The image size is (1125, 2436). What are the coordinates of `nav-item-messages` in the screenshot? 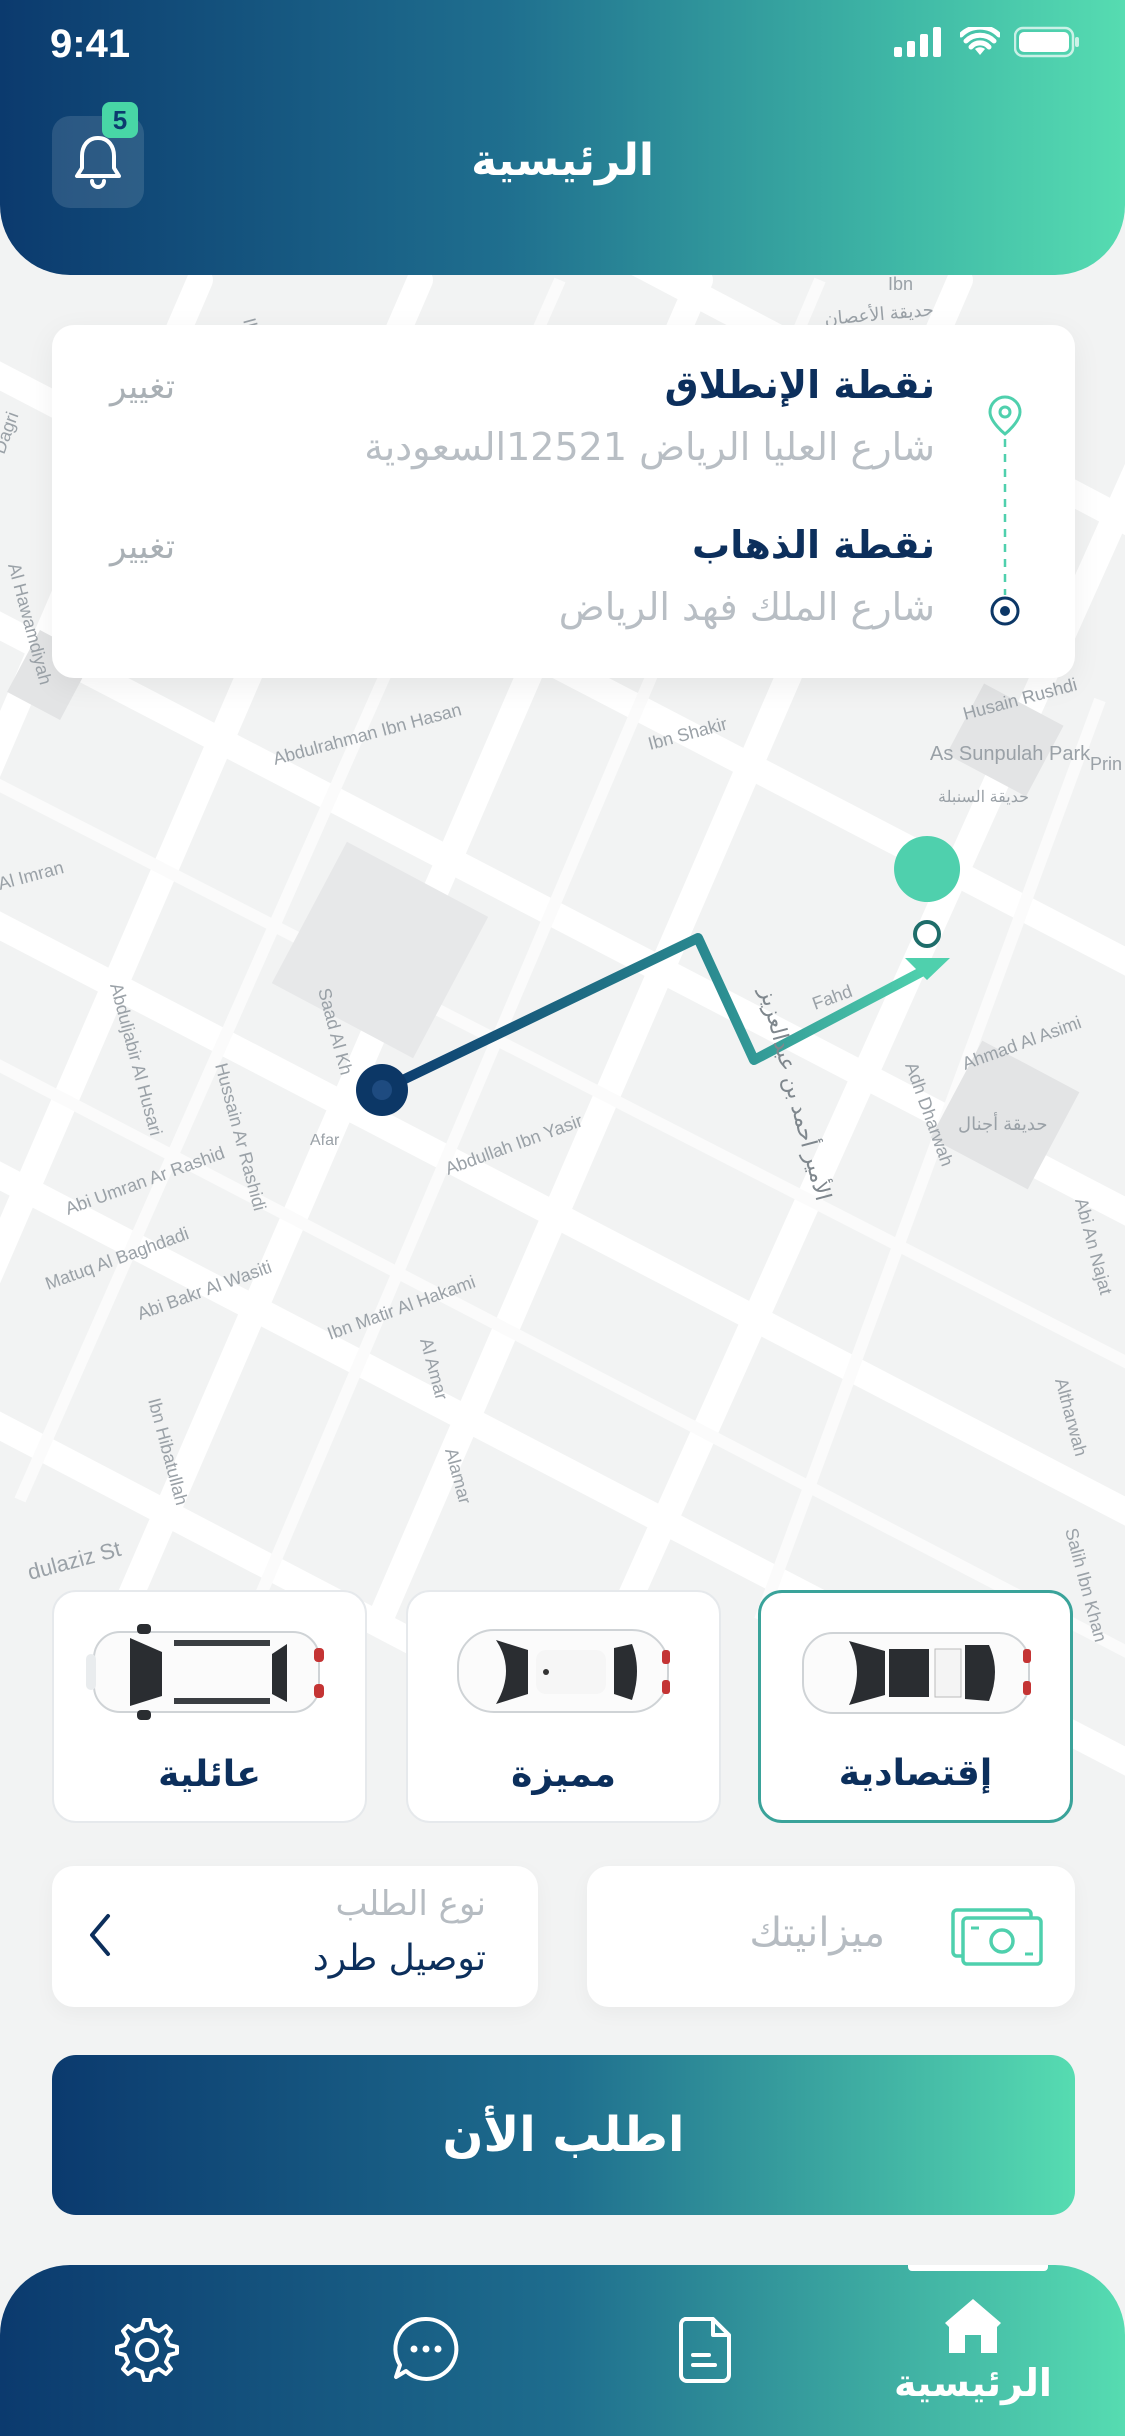 It's located at (426, 2349).